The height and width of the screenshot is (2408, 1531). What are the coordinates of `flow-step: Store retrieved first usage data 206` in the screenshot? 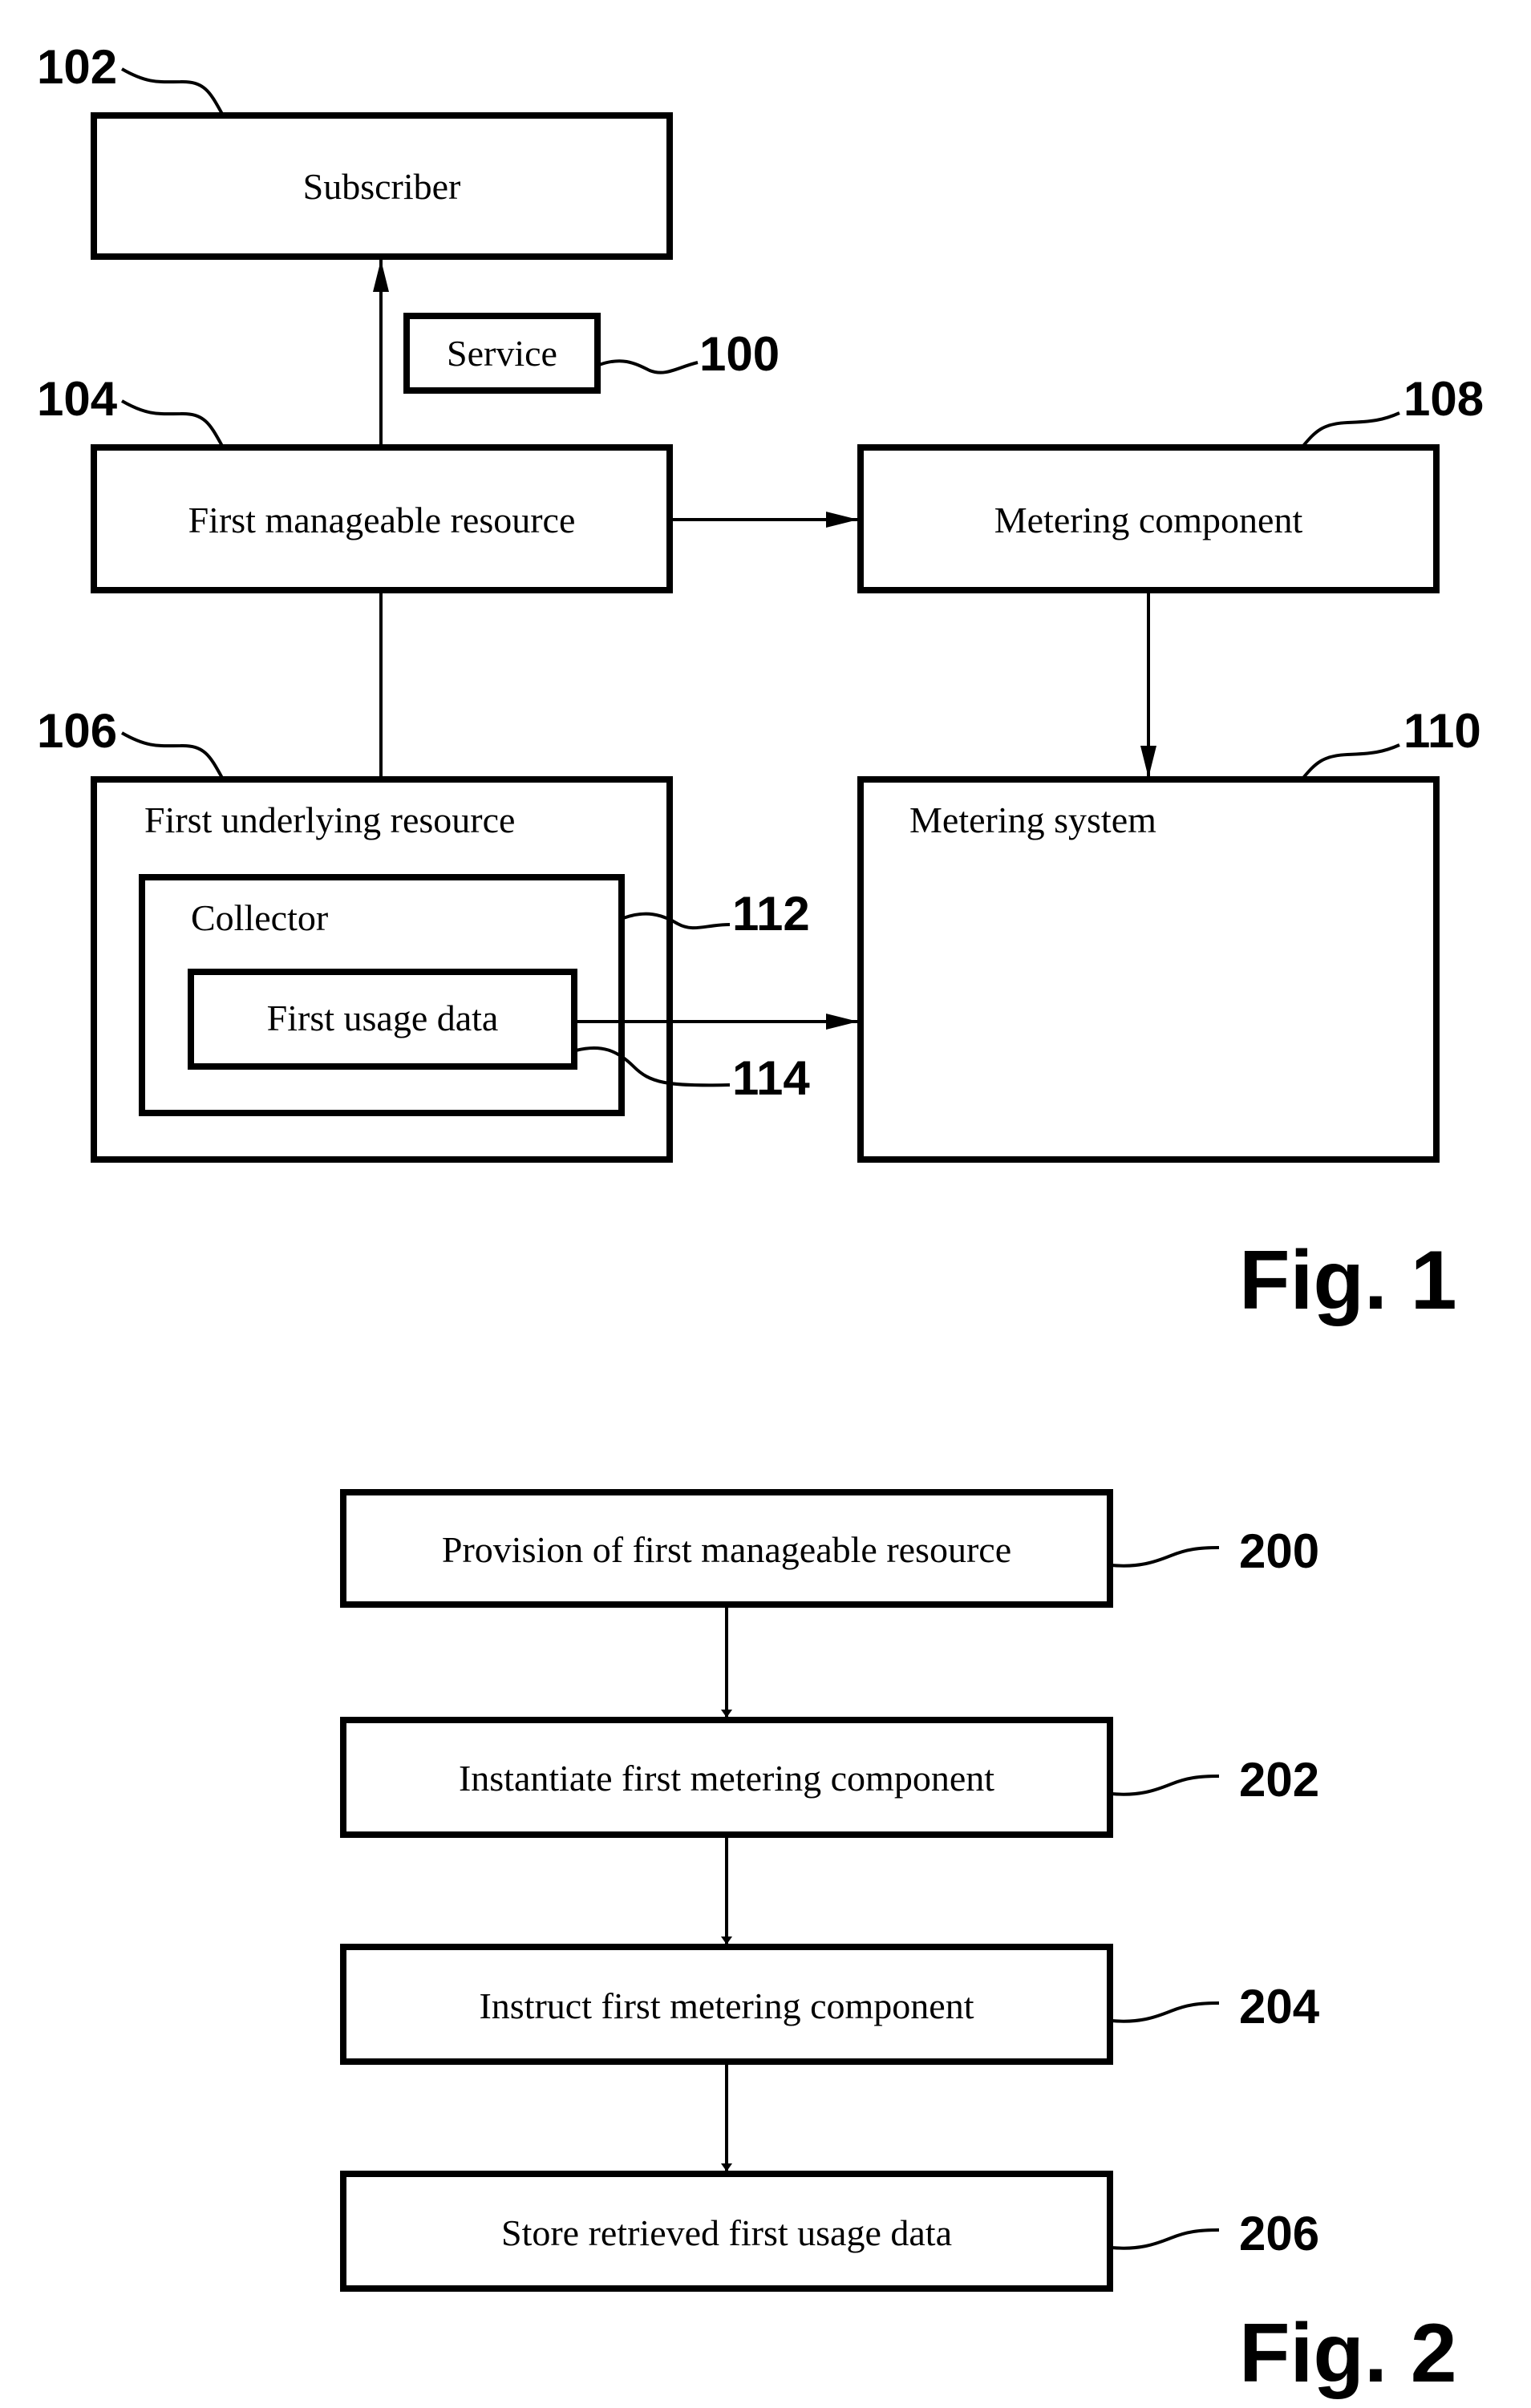 It's located at (829, 2231).